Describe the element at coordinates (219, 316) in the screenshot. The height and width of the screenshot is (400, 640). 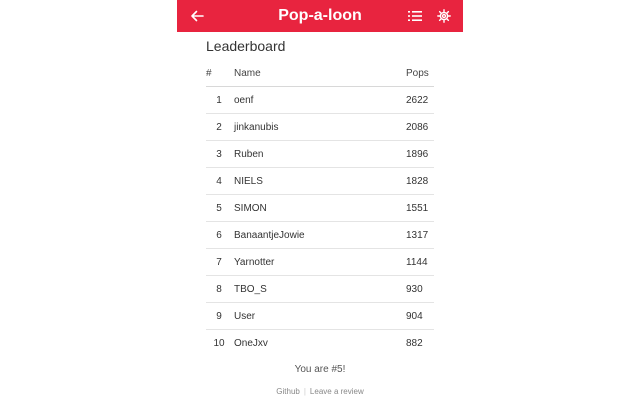
I see `rank-cell: 9` at that location.